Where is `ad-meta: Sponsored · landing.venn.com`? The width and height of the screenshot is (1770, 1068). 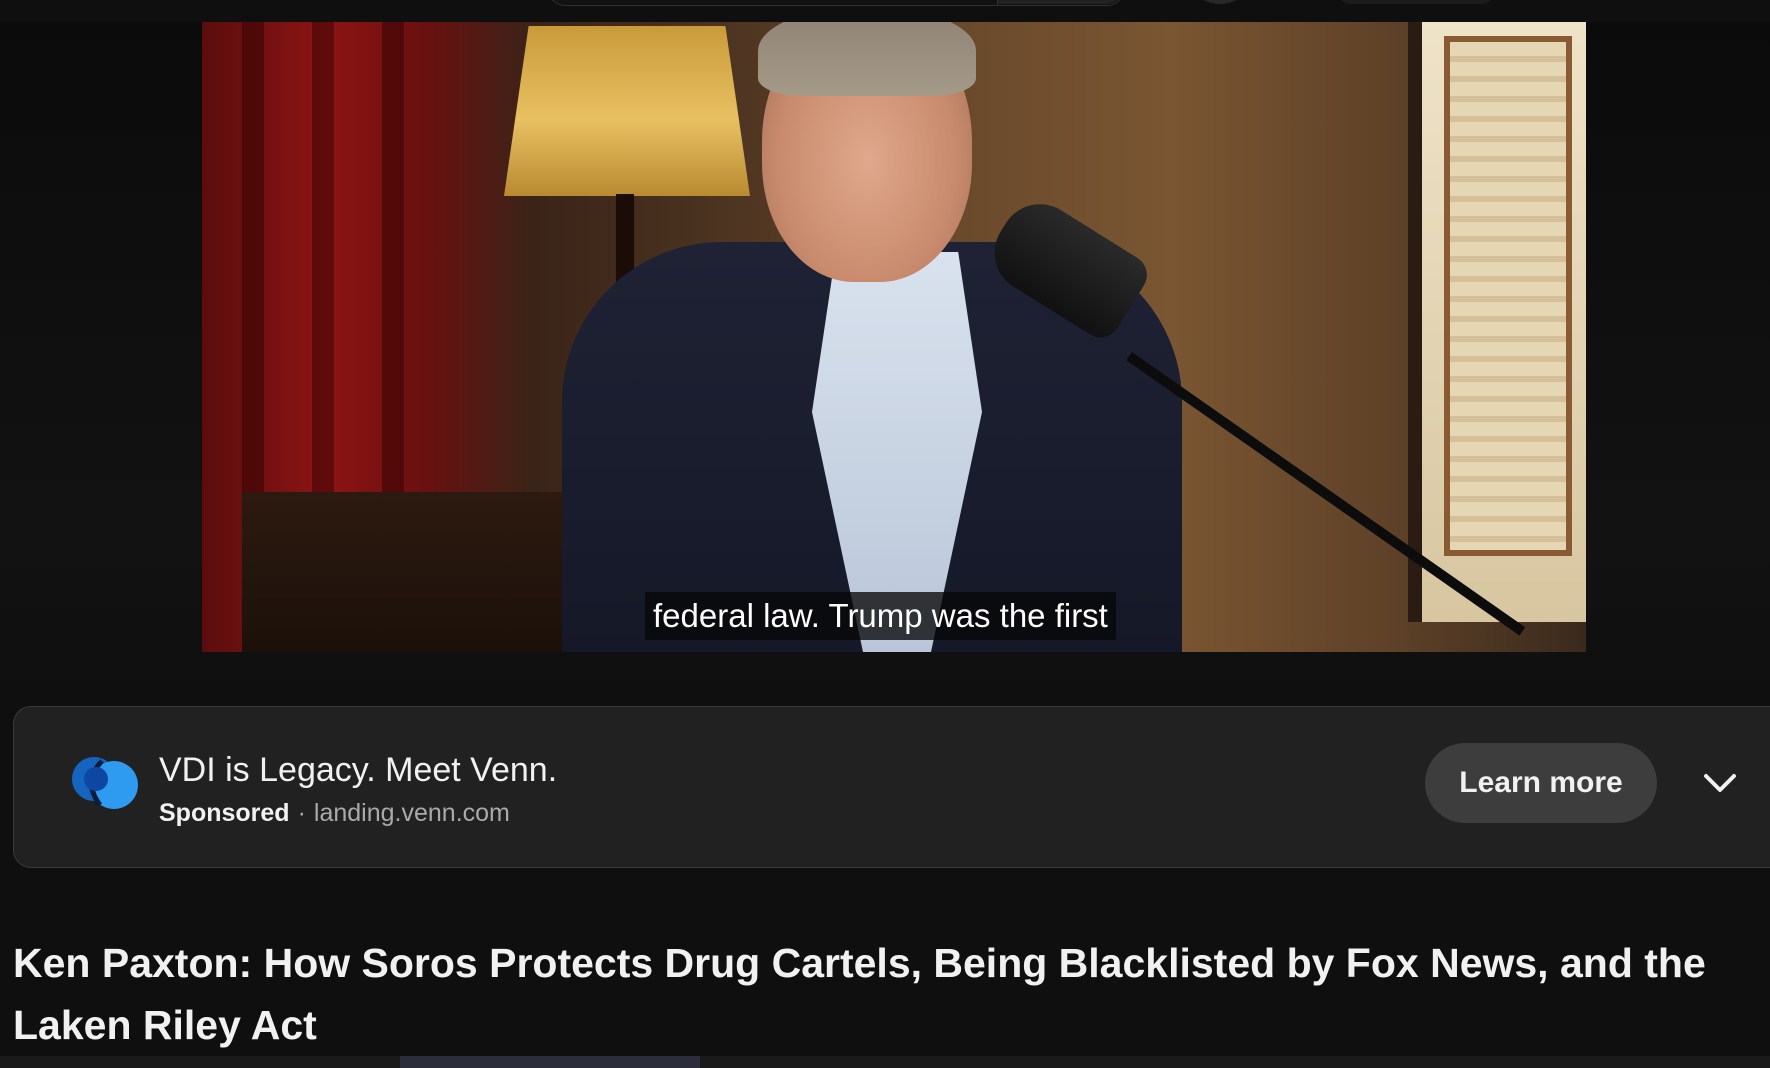 ad-meta: Sponsored · landing.venn.com is located at coordinates (334, 813).